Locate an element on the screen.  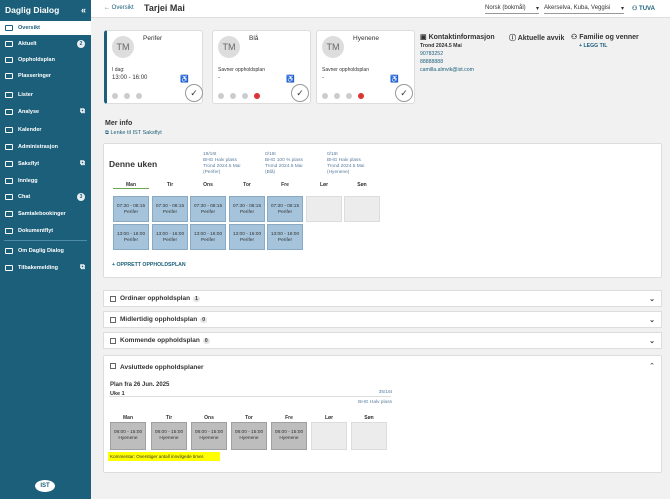
day-header: Tir is located at coordinates (170, 185).